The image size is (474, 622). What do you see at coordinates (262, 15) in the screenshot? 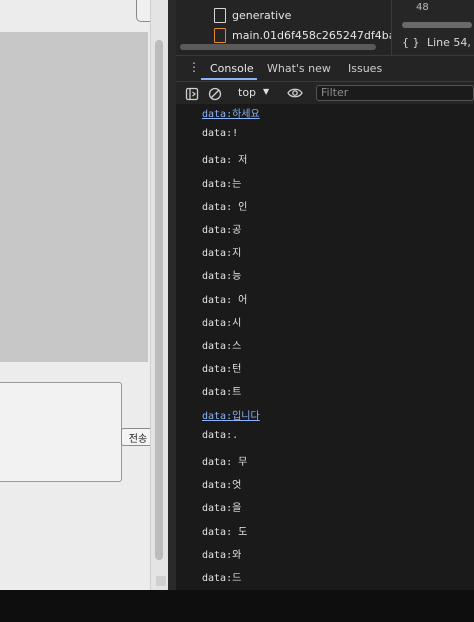
I see `file-name: generative` at bounding box center [262, 15].